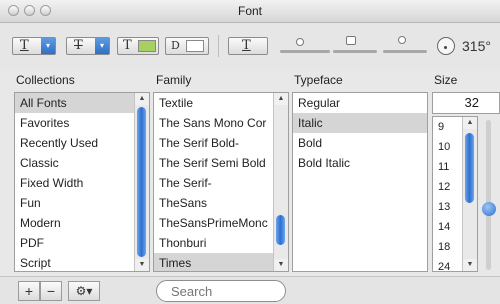 The height and width of the screenshot is (304, 500). What do you see at coordinates (446, 46) in the screenshot?
I see `shadow-angle-dial` at bounding box center [446, 46].